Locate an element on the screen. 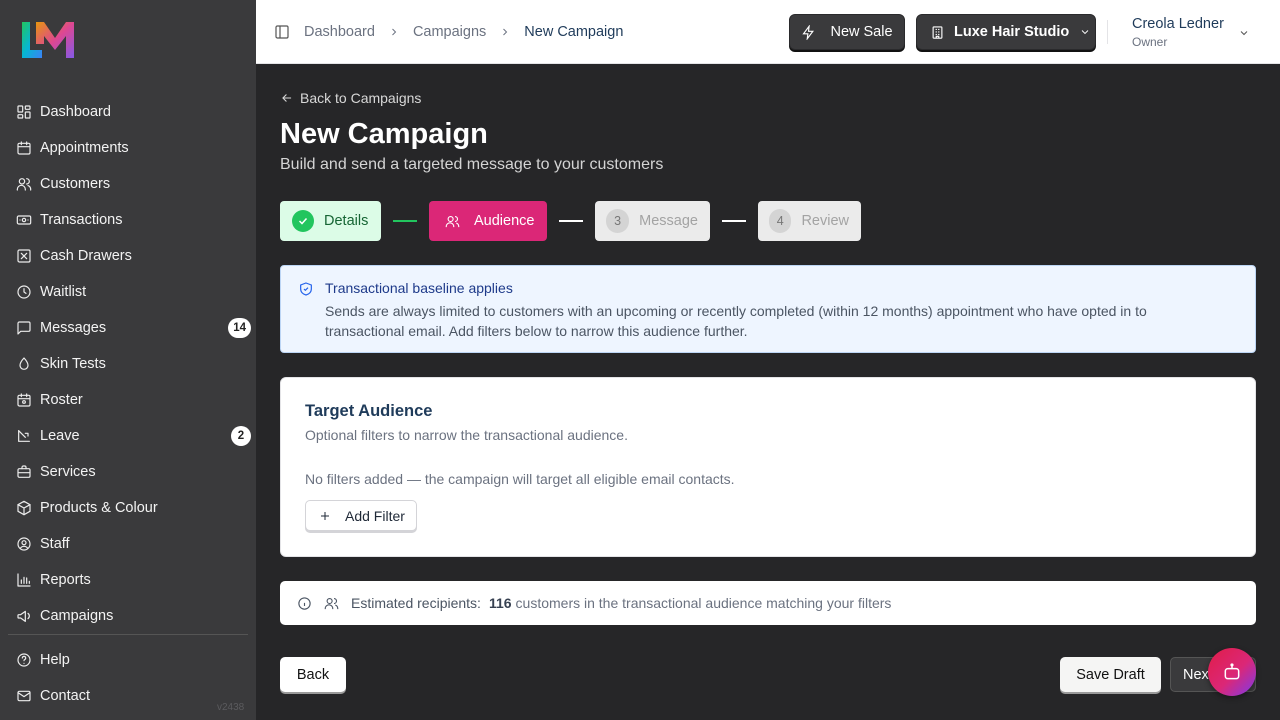 This screenshot has width=1280, height=720. back-button: Back is located at coordinates (313, 674).